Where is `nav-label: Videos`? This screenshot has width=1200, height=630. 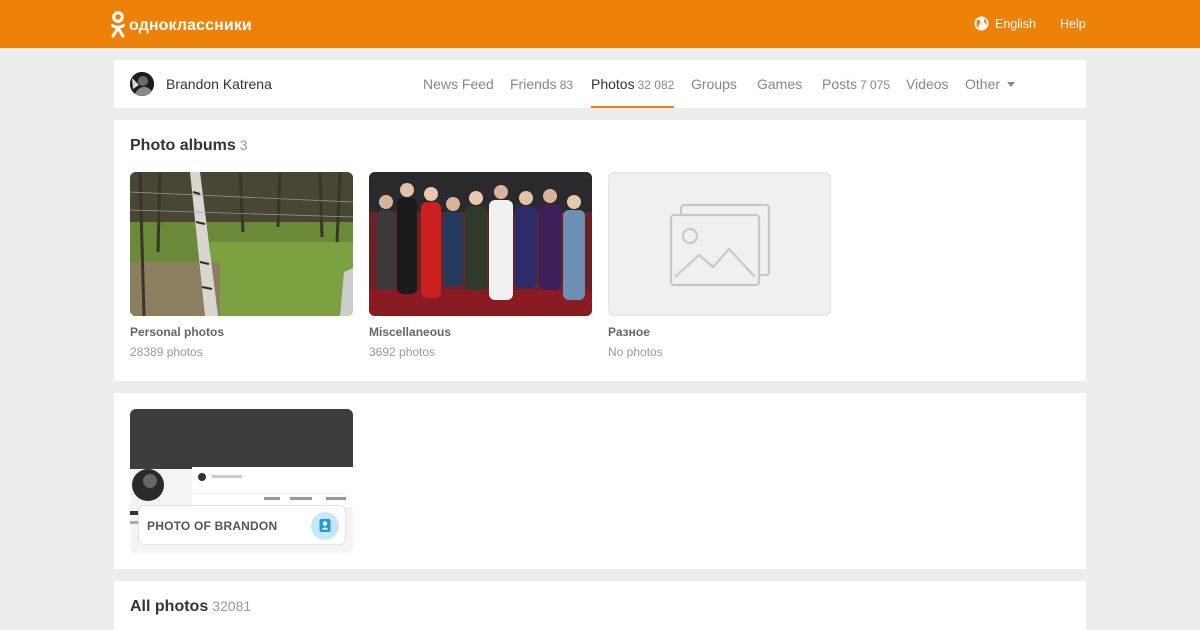 nav-label: Videos is located at coordinates (927, 84).